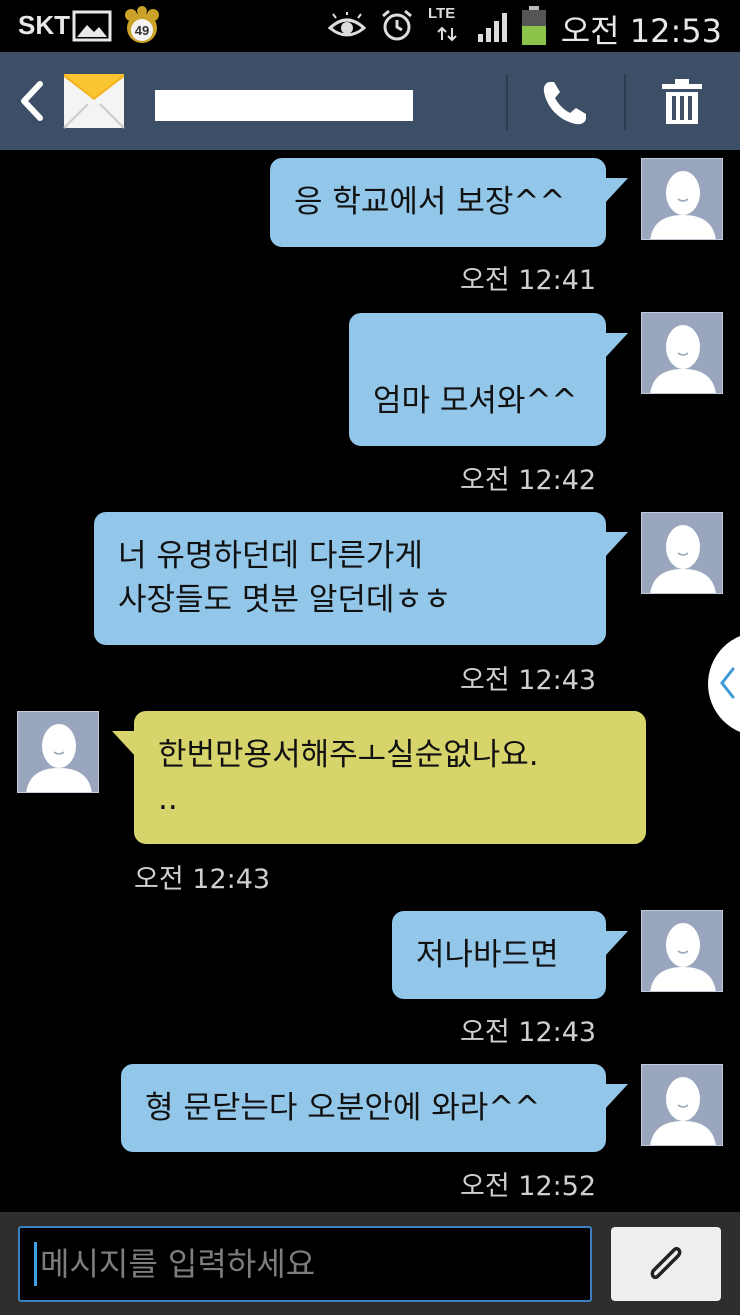  I want to click on message-bubble-received: 한번만용서해주ㅗ실순없나요. .., so click(379, 777).